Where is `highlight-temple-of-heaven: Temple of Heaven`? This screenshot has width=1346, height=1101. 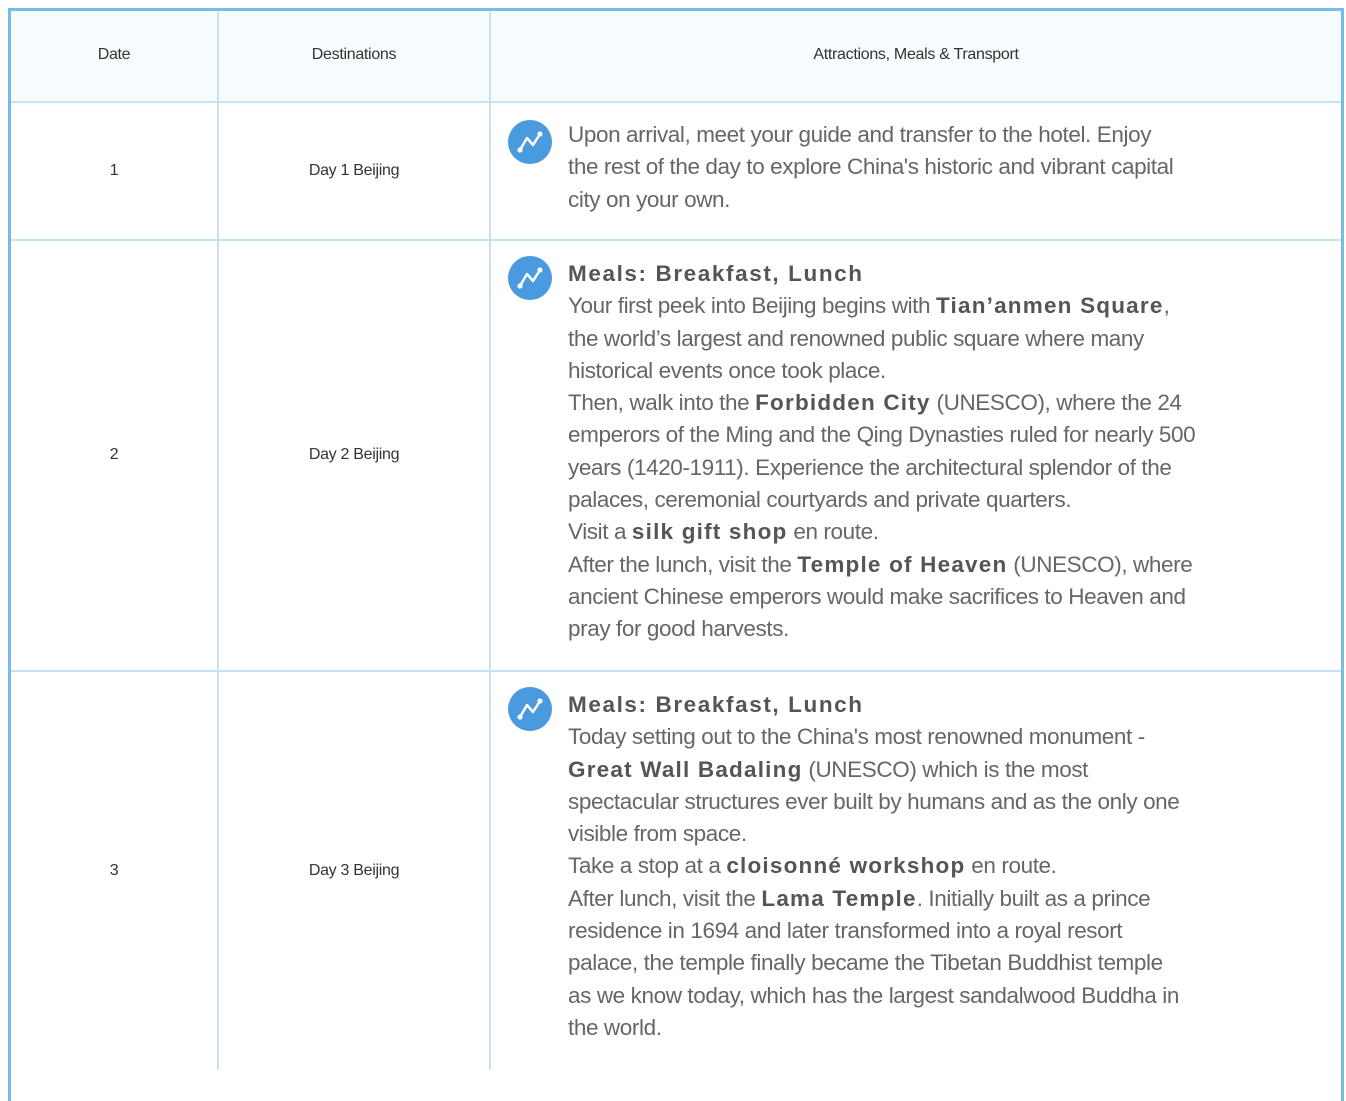
highlight-temple-of-heaven: Temple of Heaven is located at coordinates (902, 564).